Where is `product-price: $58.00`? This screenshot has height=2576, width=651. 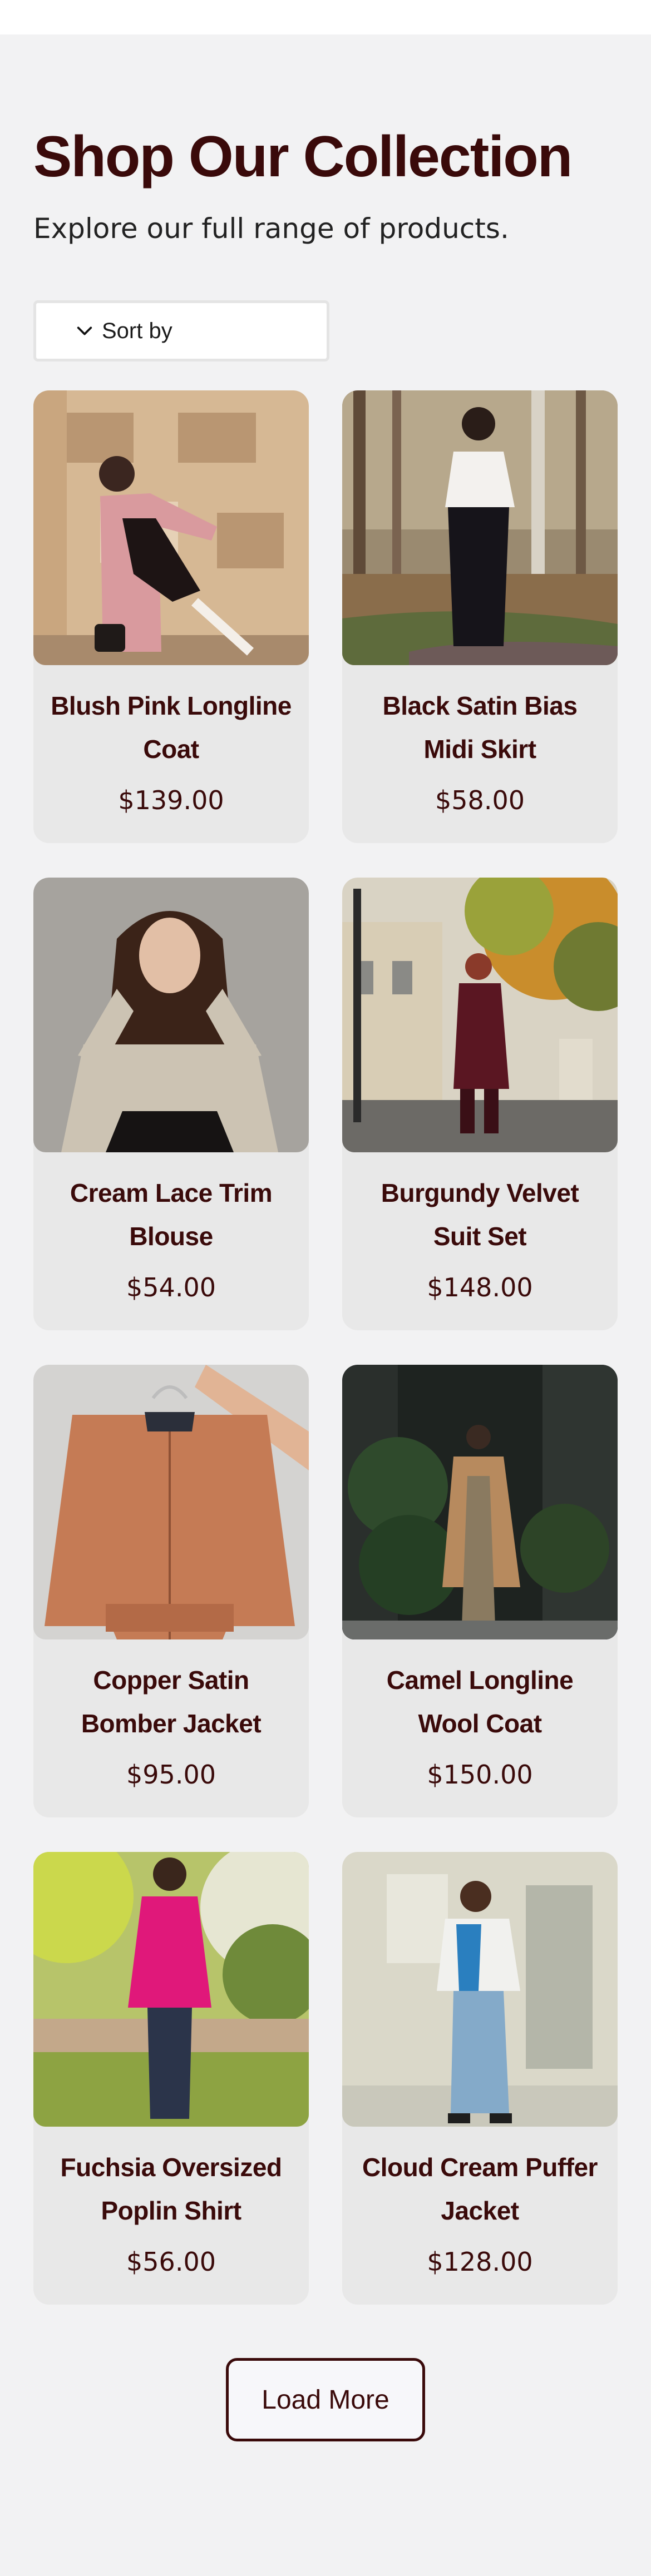
product-price: $58.00 is located at coordinates (480, 800).